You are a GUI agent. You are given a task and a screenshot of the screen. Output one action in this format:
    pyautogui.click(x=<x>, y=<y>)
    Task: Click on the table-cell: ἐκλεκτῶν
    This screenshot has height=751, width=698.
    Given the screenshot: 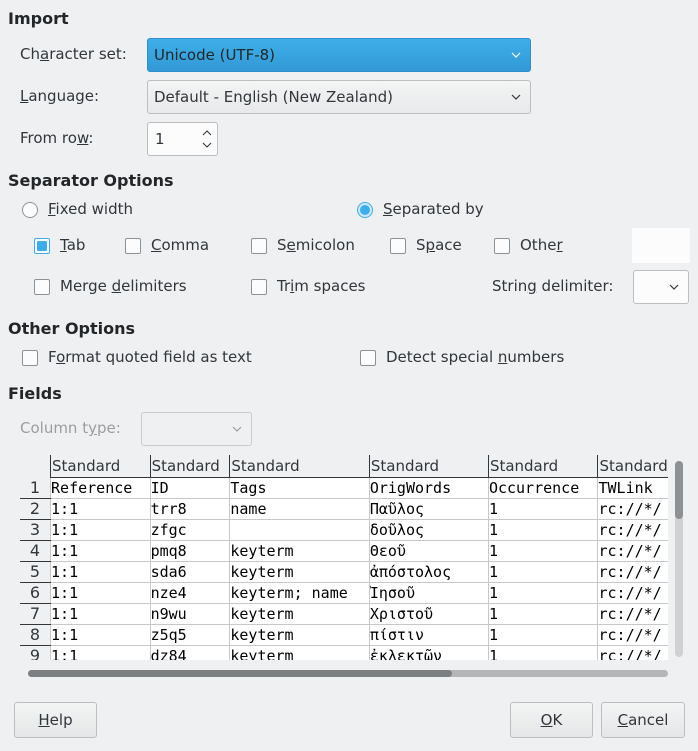 What is the action you would take?
    pyautogui.click(x=428, y=652)
    